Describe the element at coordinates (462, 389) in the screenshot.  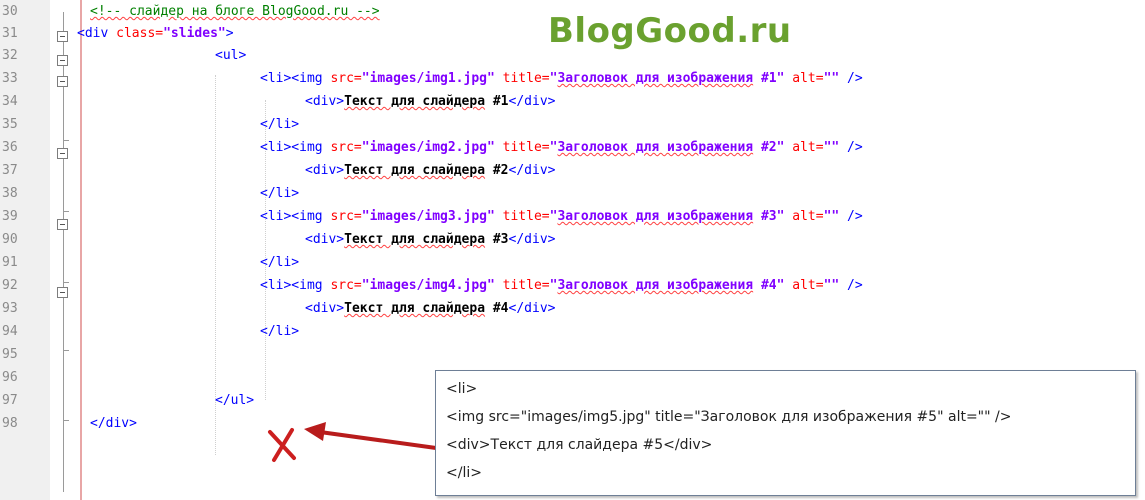
I see `popup-line: <li>` at that location.